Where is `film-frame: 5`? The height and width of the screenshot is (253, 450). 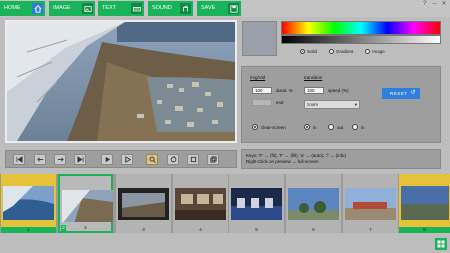 film-frame: 5 is located at coordinates (256, 203).